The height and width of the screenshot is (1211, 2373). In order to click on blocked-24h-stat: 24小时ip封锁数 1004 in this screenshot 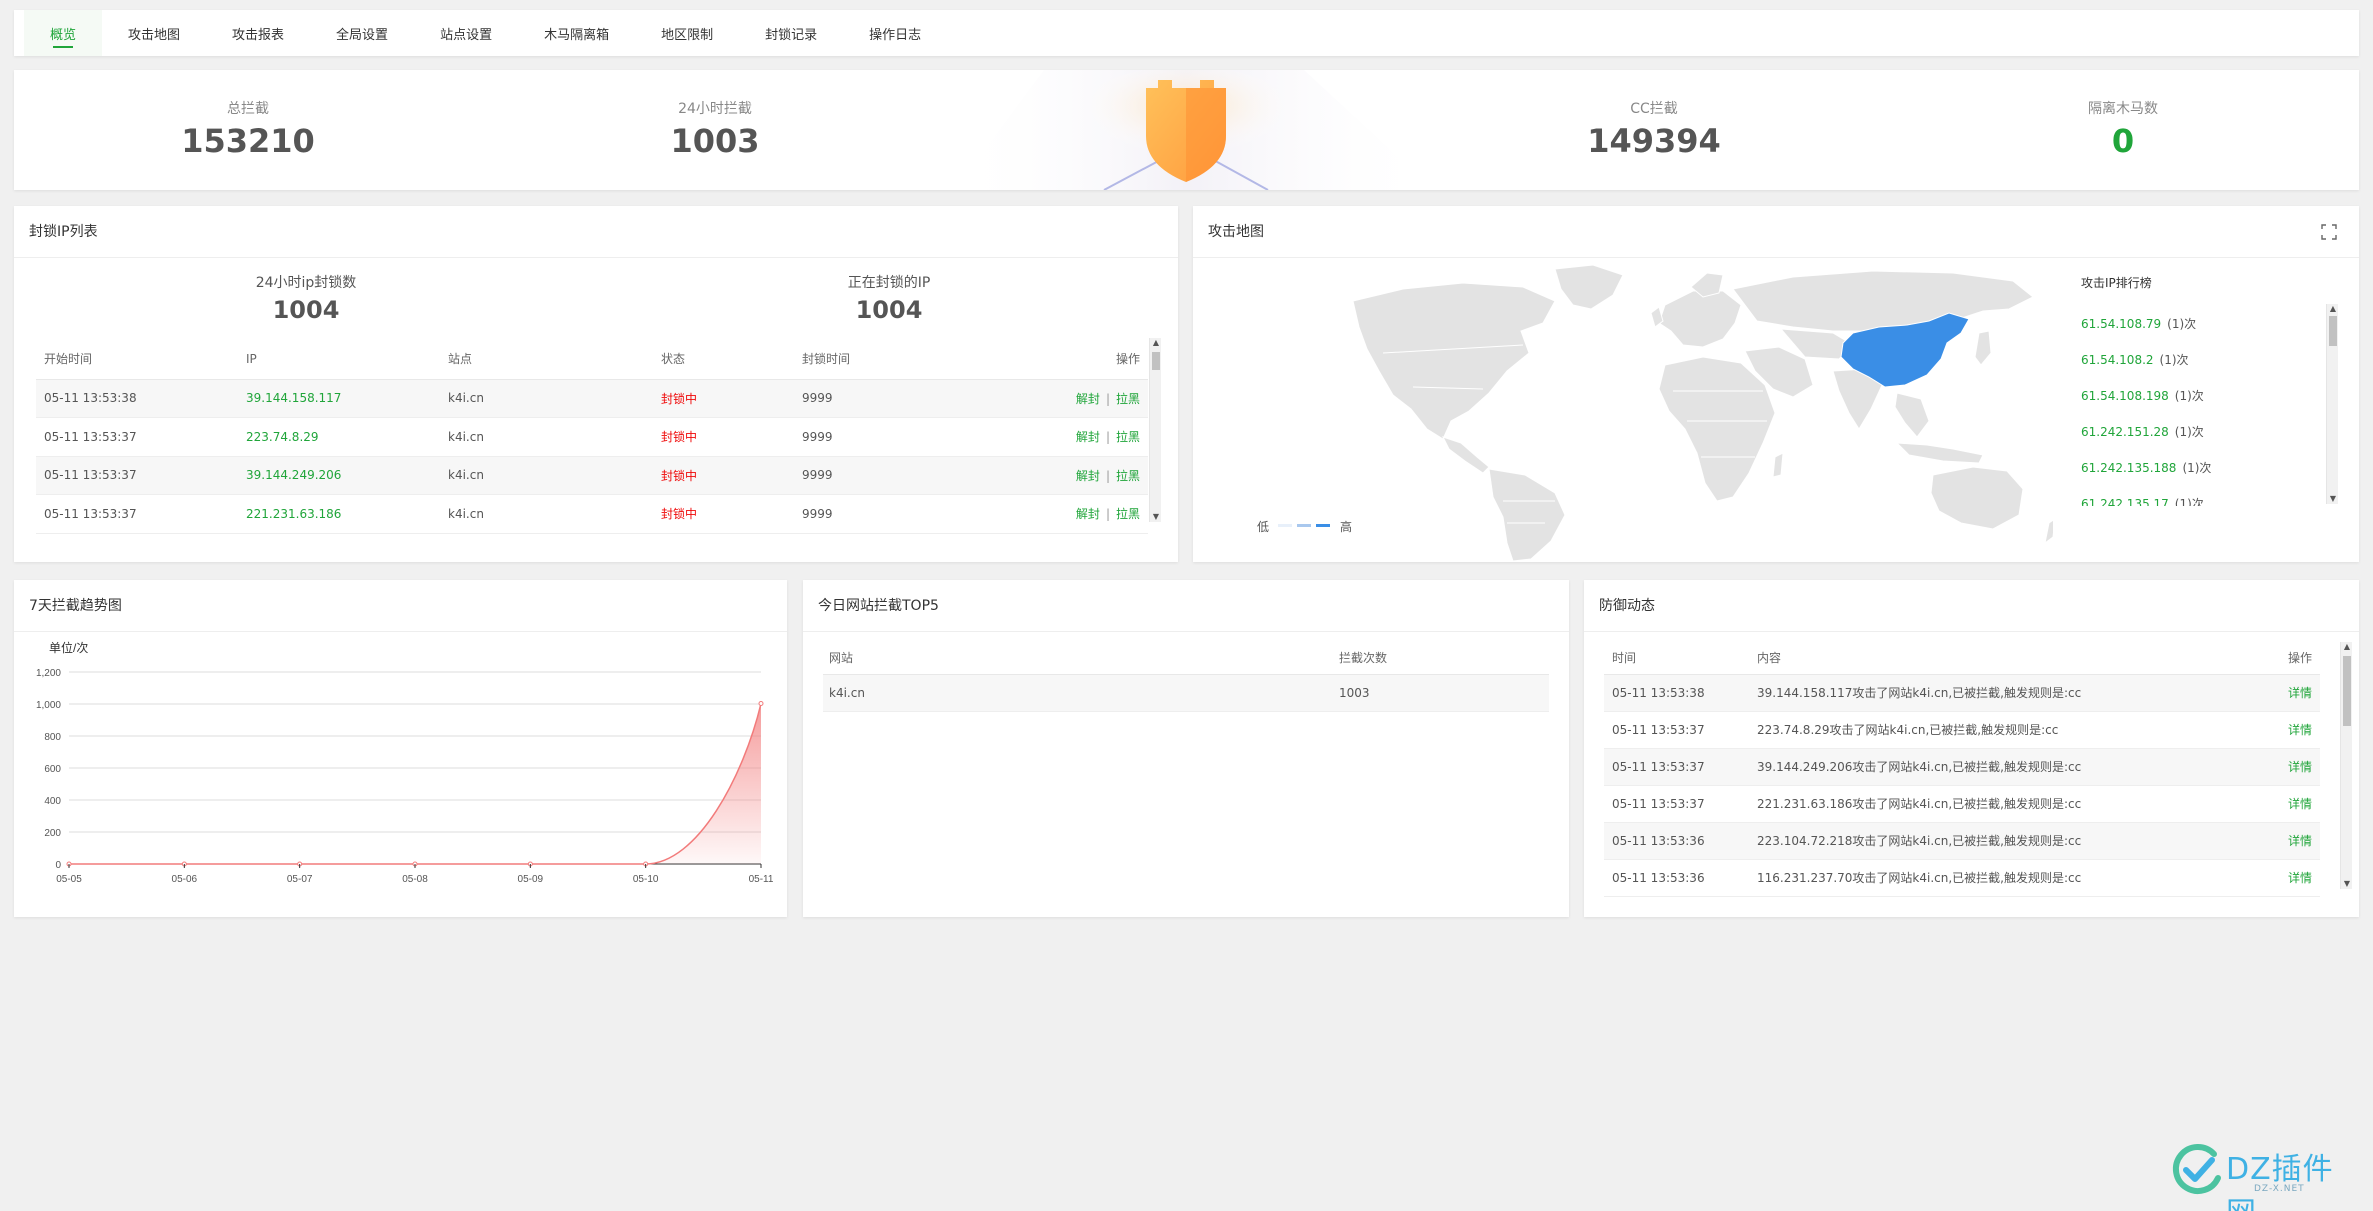, I will do `click(306, 298)`.